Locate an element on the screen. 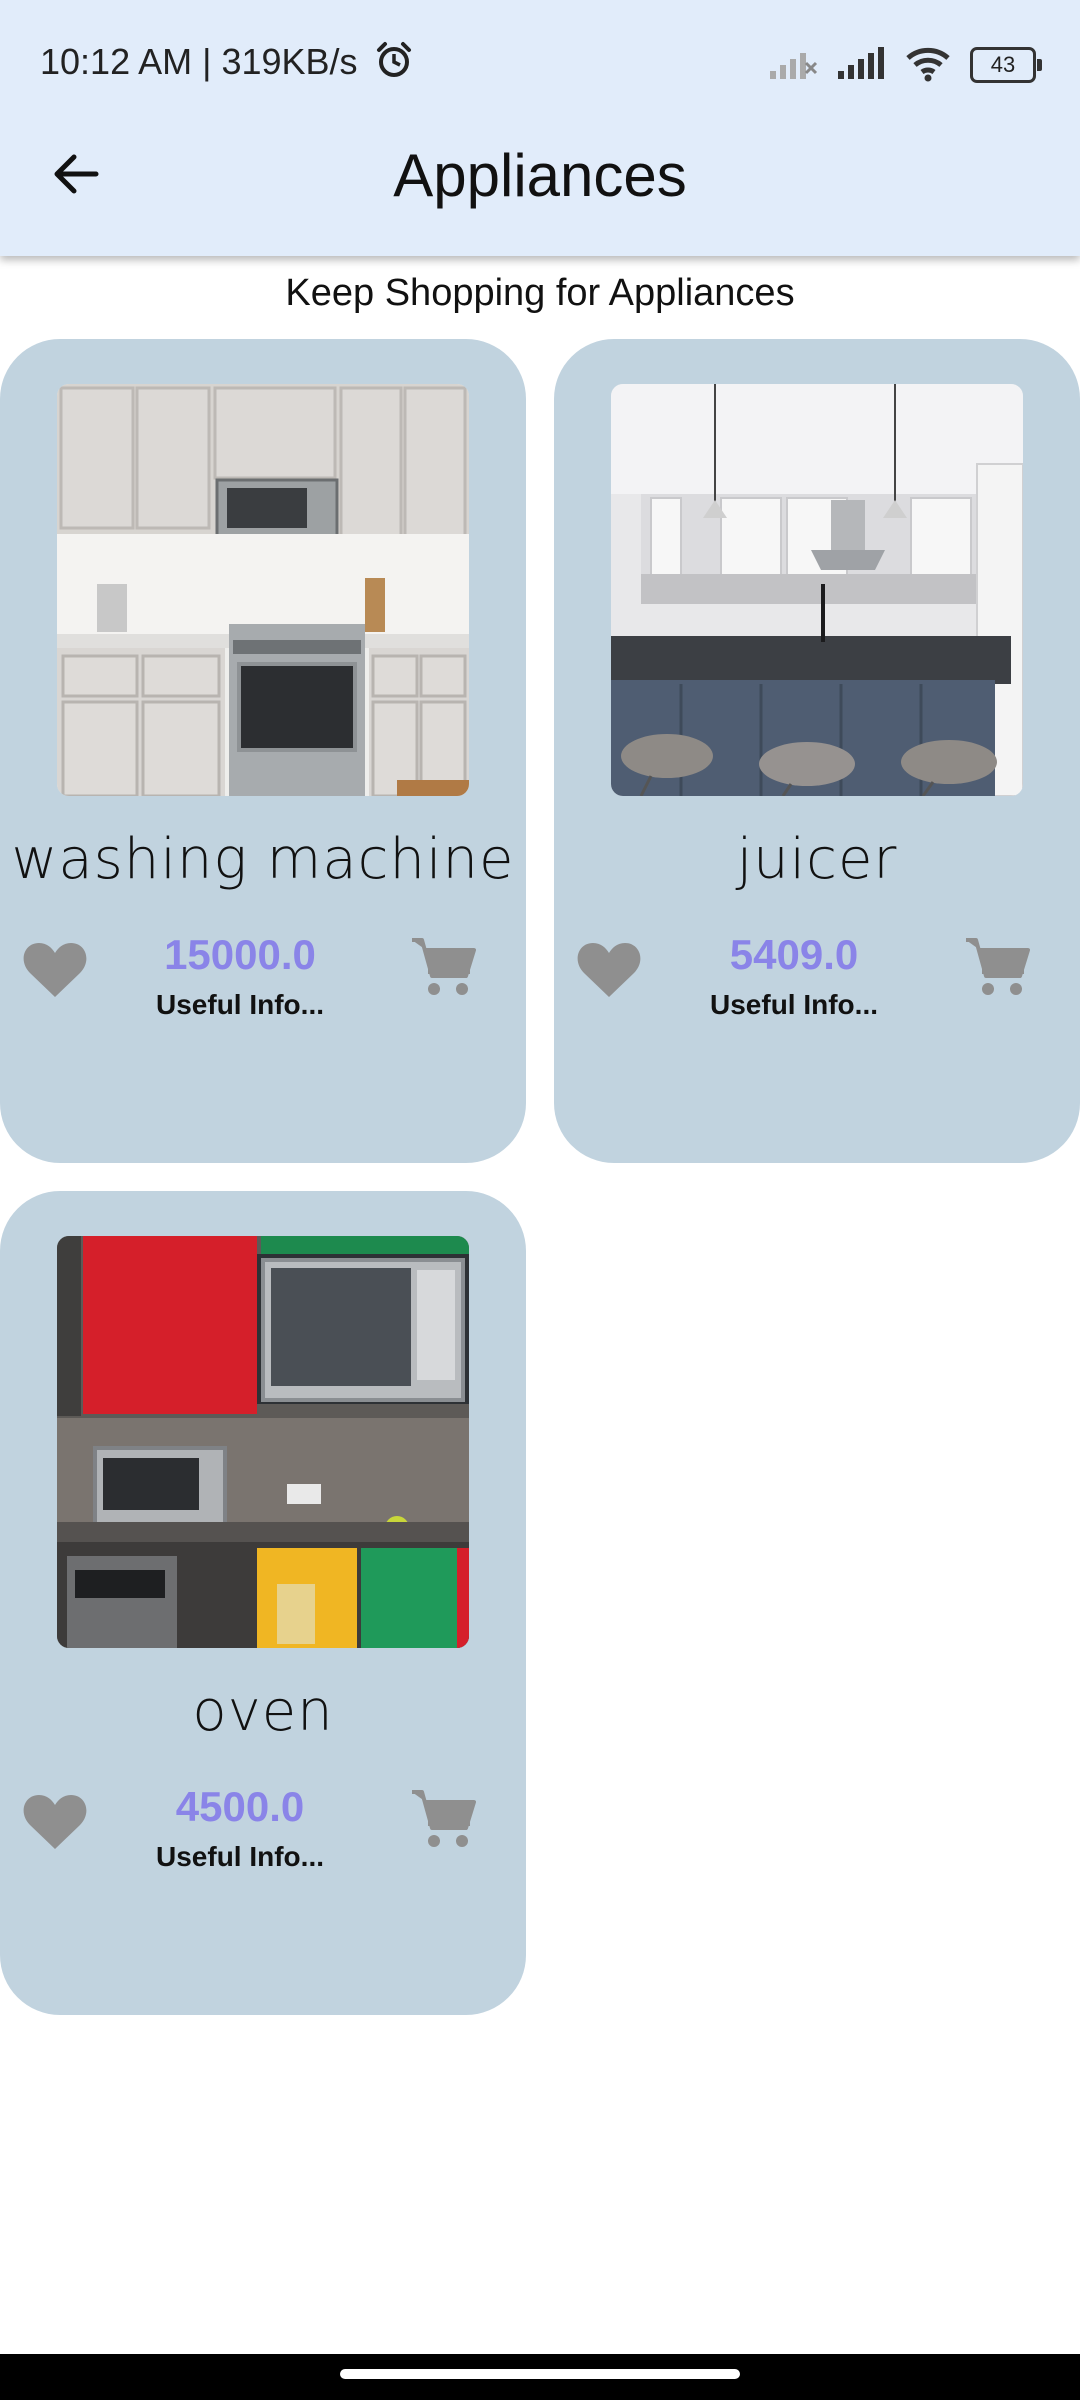  page-title: Appliances is located at coordinates (540, 175).